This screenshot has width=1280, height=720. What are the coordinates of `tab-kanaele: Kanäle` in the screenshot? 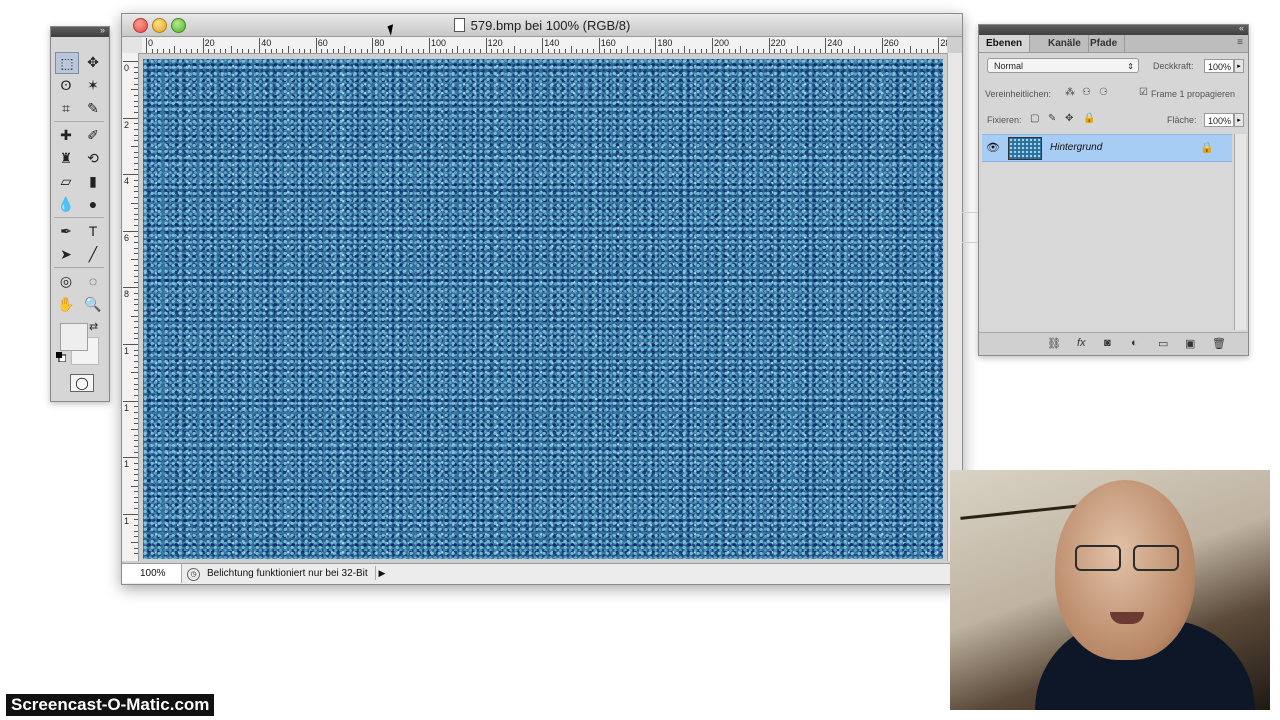 It's located at (1065, 43).